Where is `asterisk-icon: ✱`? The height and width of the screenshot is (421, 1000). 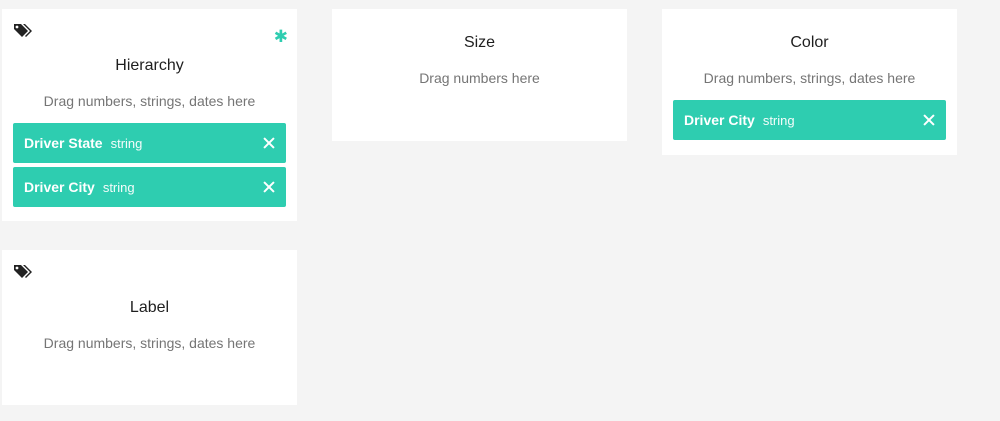
asterisk-icon: ✱ is located at coordinates (280, 36).